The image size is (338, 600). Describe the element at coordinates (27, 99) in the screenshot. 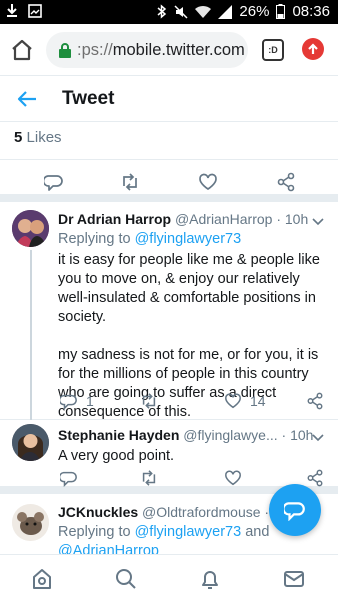

I see `back-arrow-icon` at that location.